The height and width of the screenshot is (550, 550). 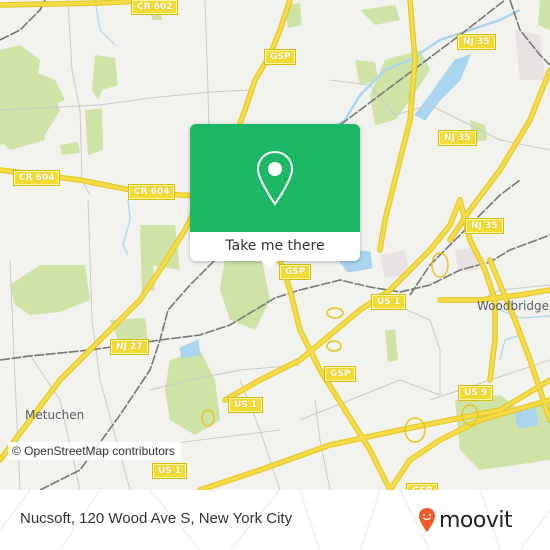 I want to click on popup-pointer, so click(x=269, y=264).